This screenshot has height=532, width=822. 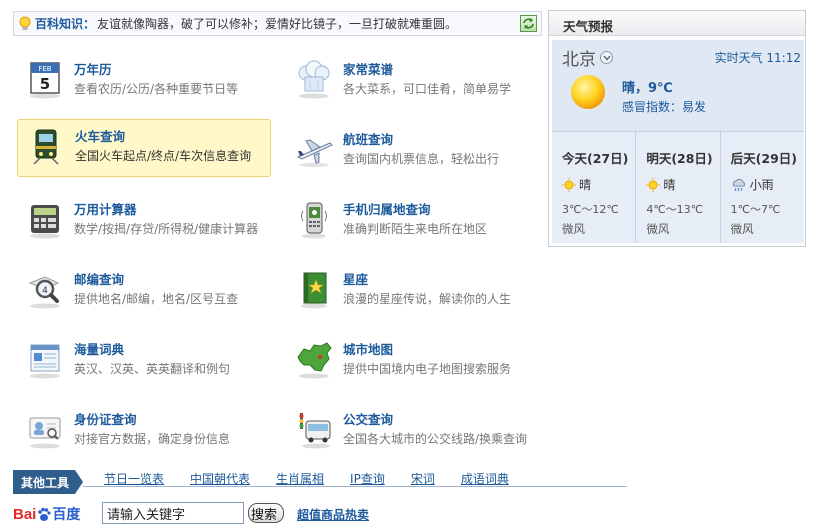 What do you see at coordinates (100, 135) in the screenshot?
I see `service-name: 火车查询` at bounding box center [100, 135].